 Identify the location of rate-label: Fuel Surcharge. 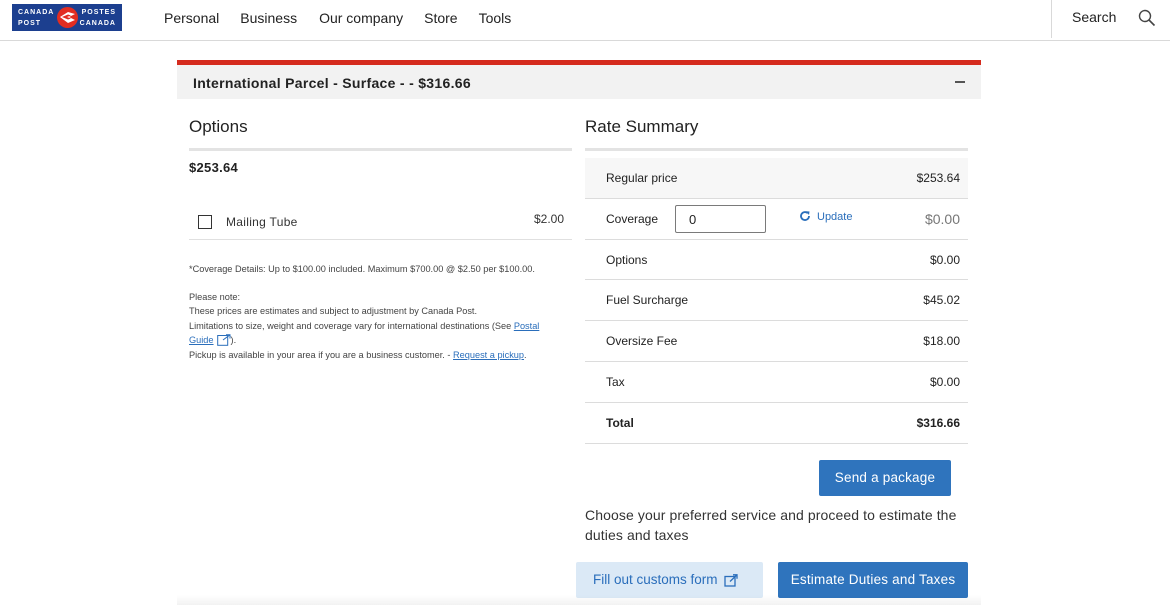
(647, 300).